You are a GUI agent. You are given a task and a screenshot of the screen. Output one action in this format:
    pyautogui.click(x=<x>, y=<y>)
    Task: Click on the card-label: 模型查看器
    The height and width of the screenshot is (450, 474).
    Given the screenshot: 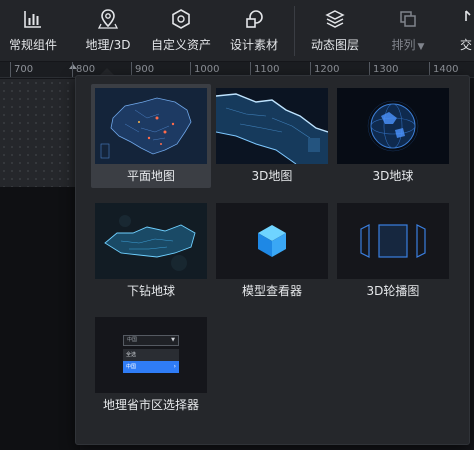 What is the action you would take?
    pyautogui.click(x=271, y=291)
    